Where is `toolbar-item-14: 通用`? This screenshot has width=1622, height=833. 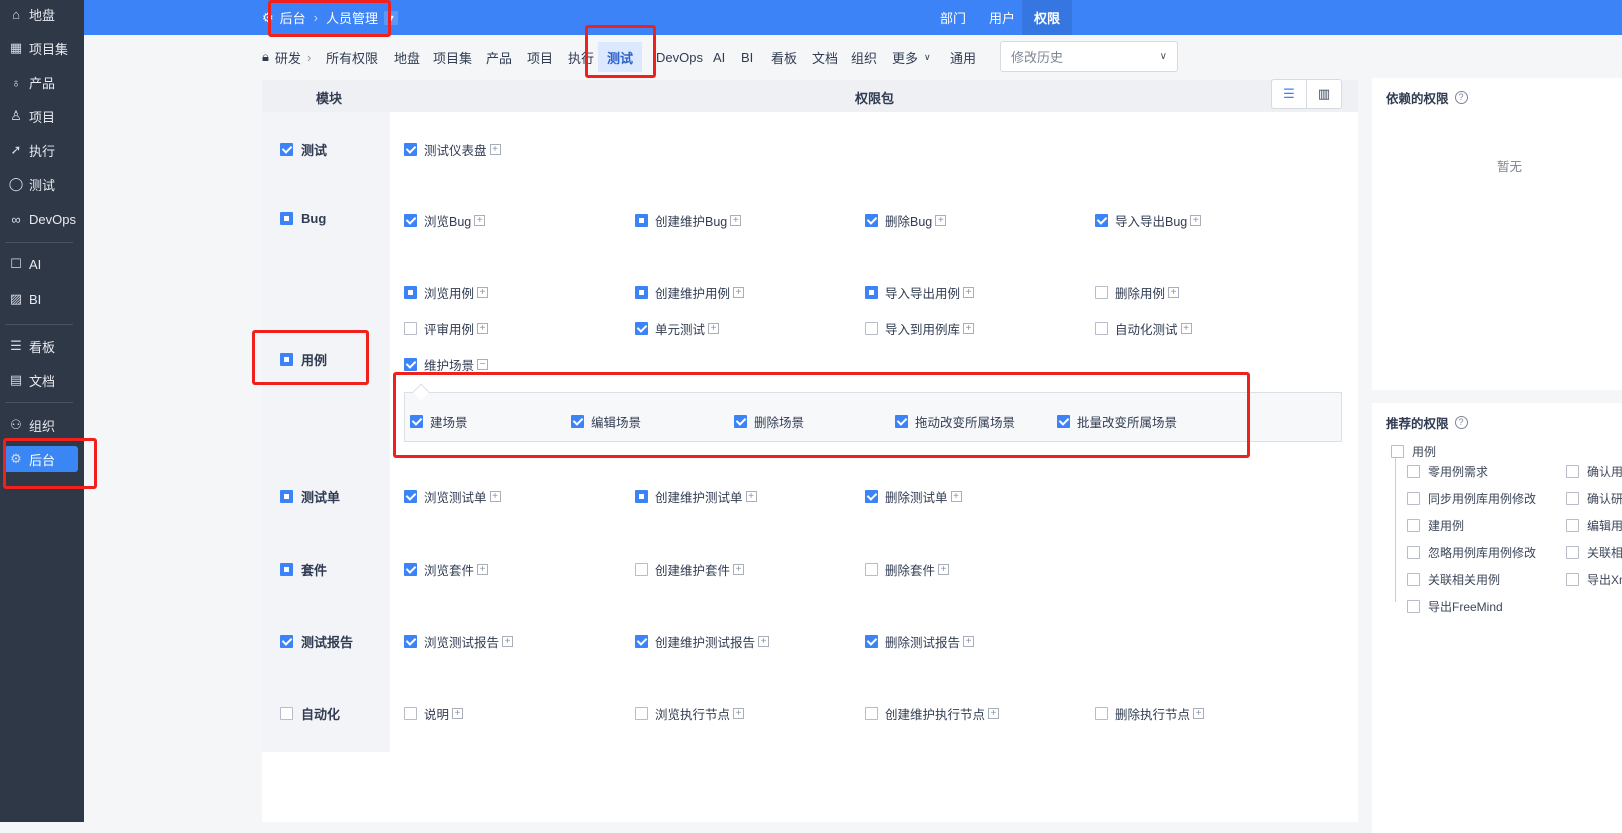
toolbar-item-14: 通用 is located at coordinates (963, 57).